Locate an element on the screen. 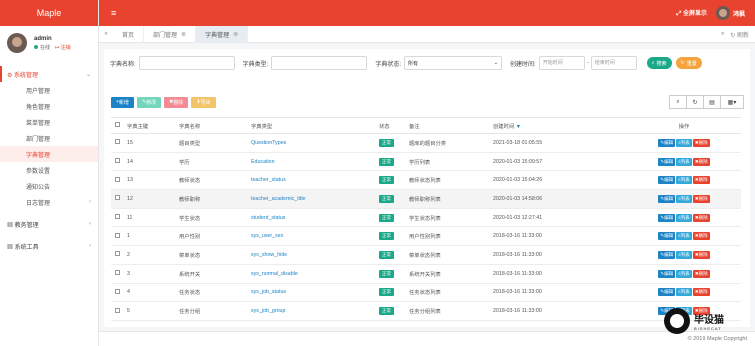  logout-link: ↦ 注销 is located at coordinates (63, 47).